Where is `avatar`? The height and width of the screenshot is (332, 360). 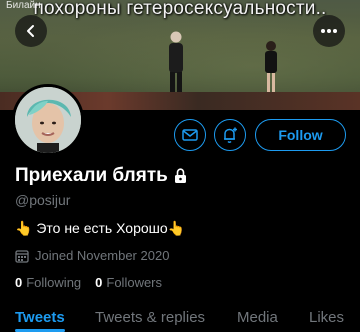 avatar is located at coordinates (48, 120).